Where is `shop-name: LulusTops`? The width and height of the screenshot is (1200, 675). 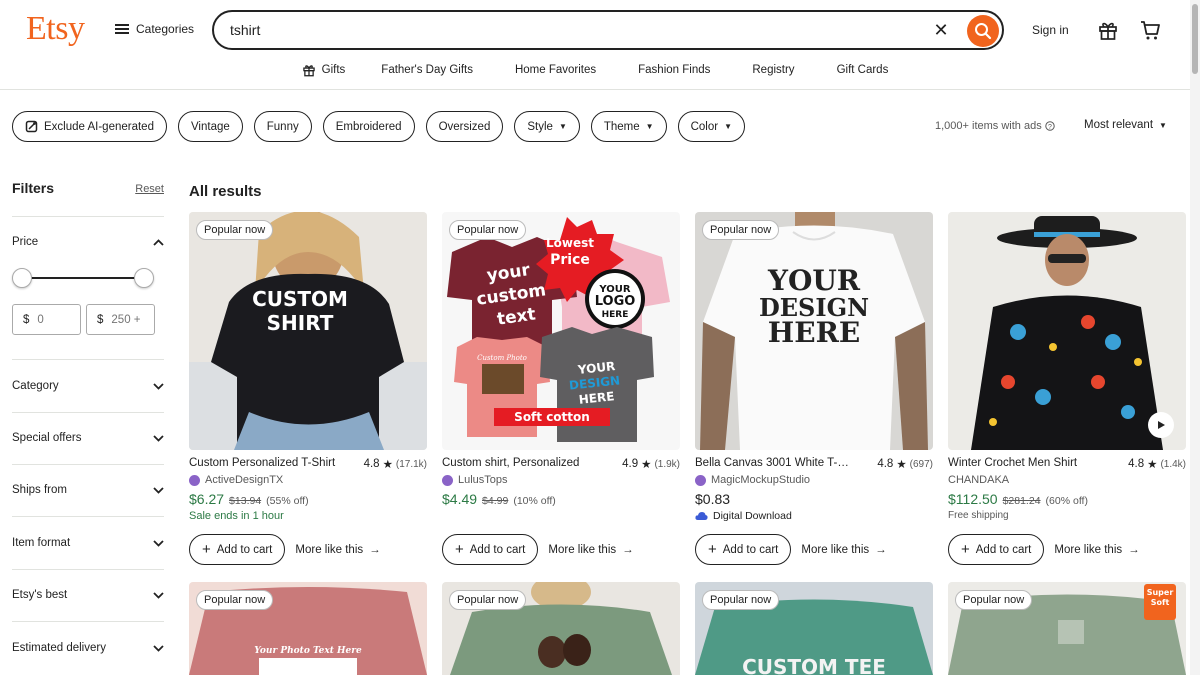
shop-name: LulusTops is located at coordinates (561, 480).